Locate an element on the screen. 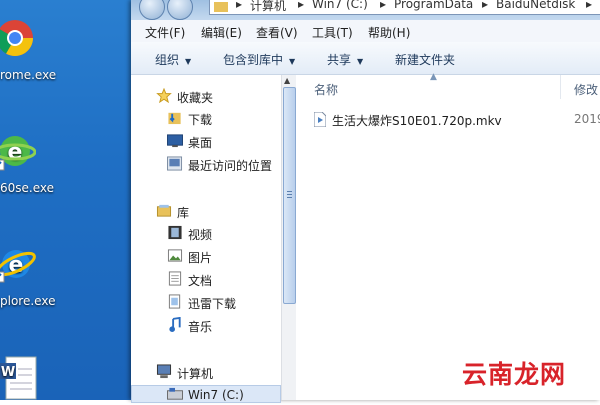 This screenshot has height=405, width=600. word-document-icon: W is located at coordinates (18, 378).